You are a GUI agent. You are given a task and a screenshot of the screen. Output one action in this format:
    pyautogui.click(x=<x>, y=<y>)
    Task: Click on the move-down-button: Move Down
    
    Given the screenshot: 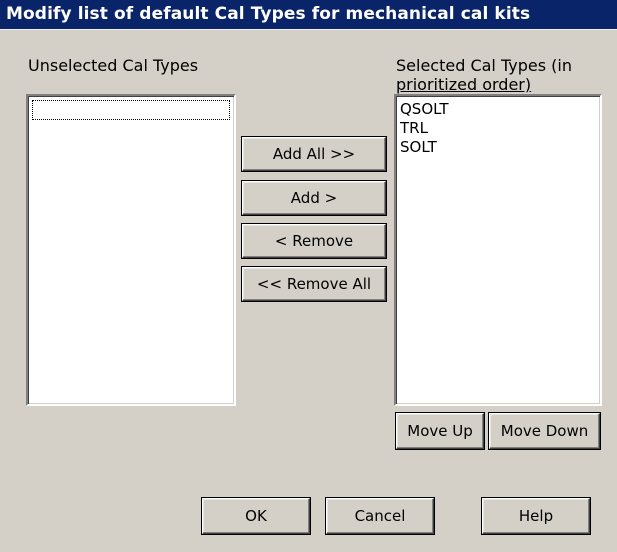 What is the action you would take?
    pyautogui.click(x=544, y=431)
    